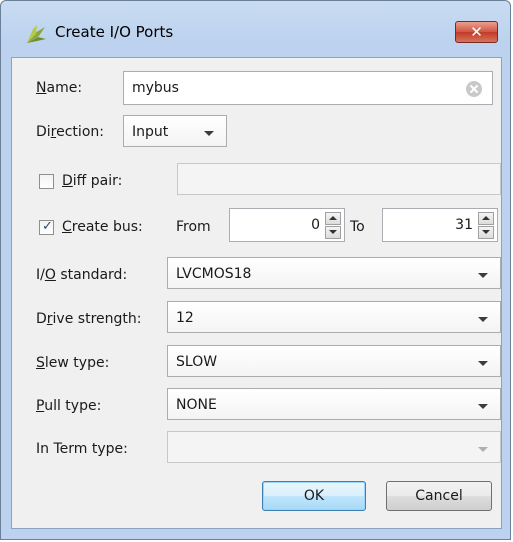 Image resolution: width=513 pixels, height=542 pixels. What do you see at coordinates (185, 318) in the screenshot?
I see `drive-strength-value: 12` at bounding box center [185, 318].